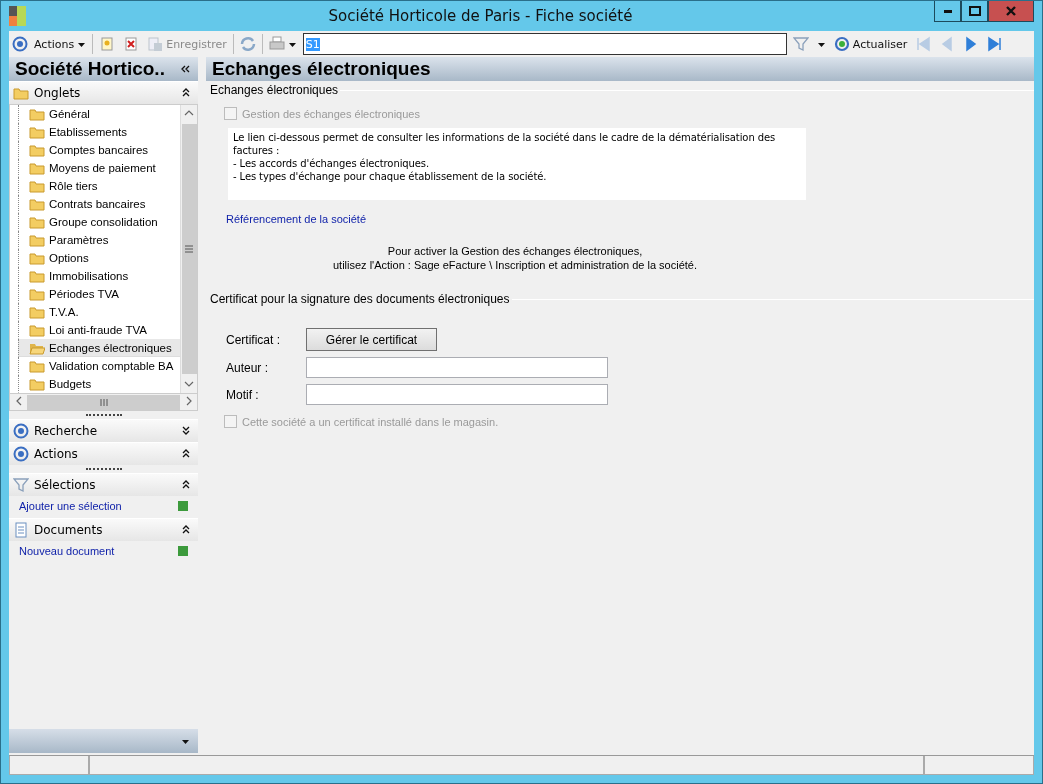  What do you see at coordinates (99, 384) in the screenshot?
I see `tree-item: Budgets` at bounding box center [99, 384].